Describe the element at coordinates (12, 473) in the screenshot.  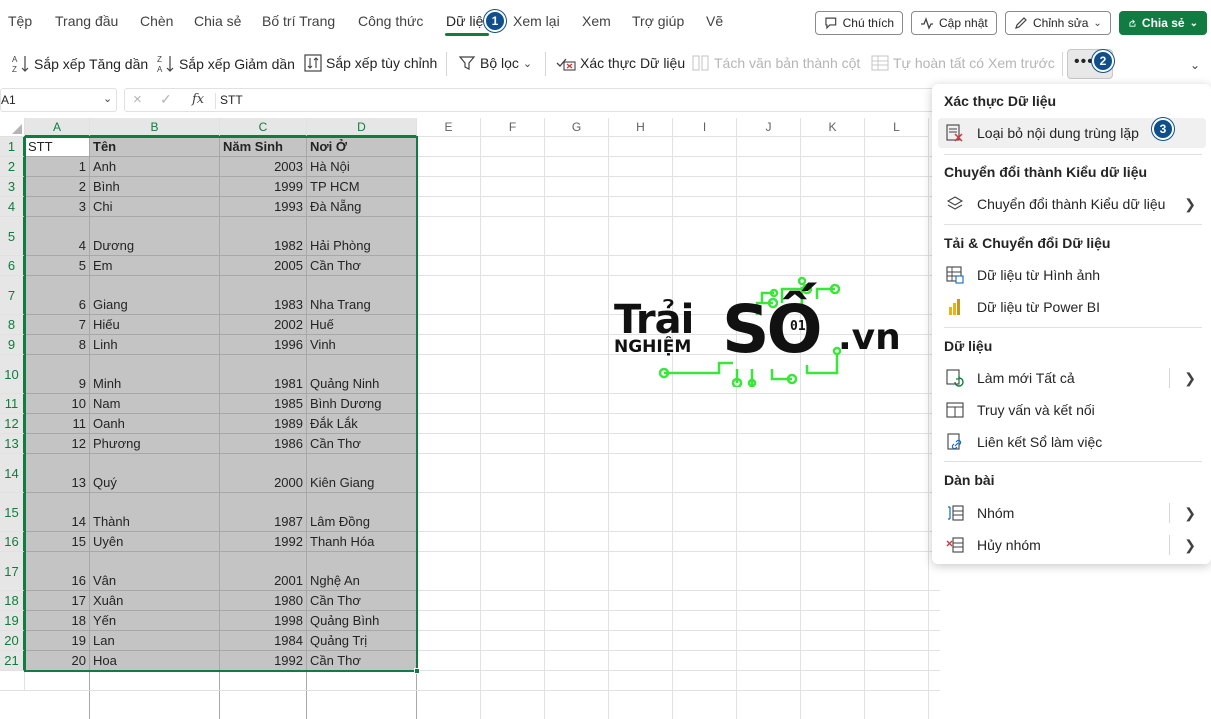
I see `row-header: 14` at that location.